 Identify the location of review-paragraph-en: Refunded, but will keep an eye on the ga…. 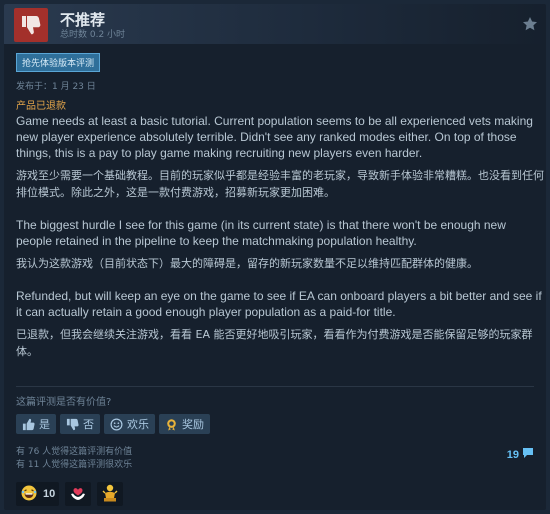
(279, 304).